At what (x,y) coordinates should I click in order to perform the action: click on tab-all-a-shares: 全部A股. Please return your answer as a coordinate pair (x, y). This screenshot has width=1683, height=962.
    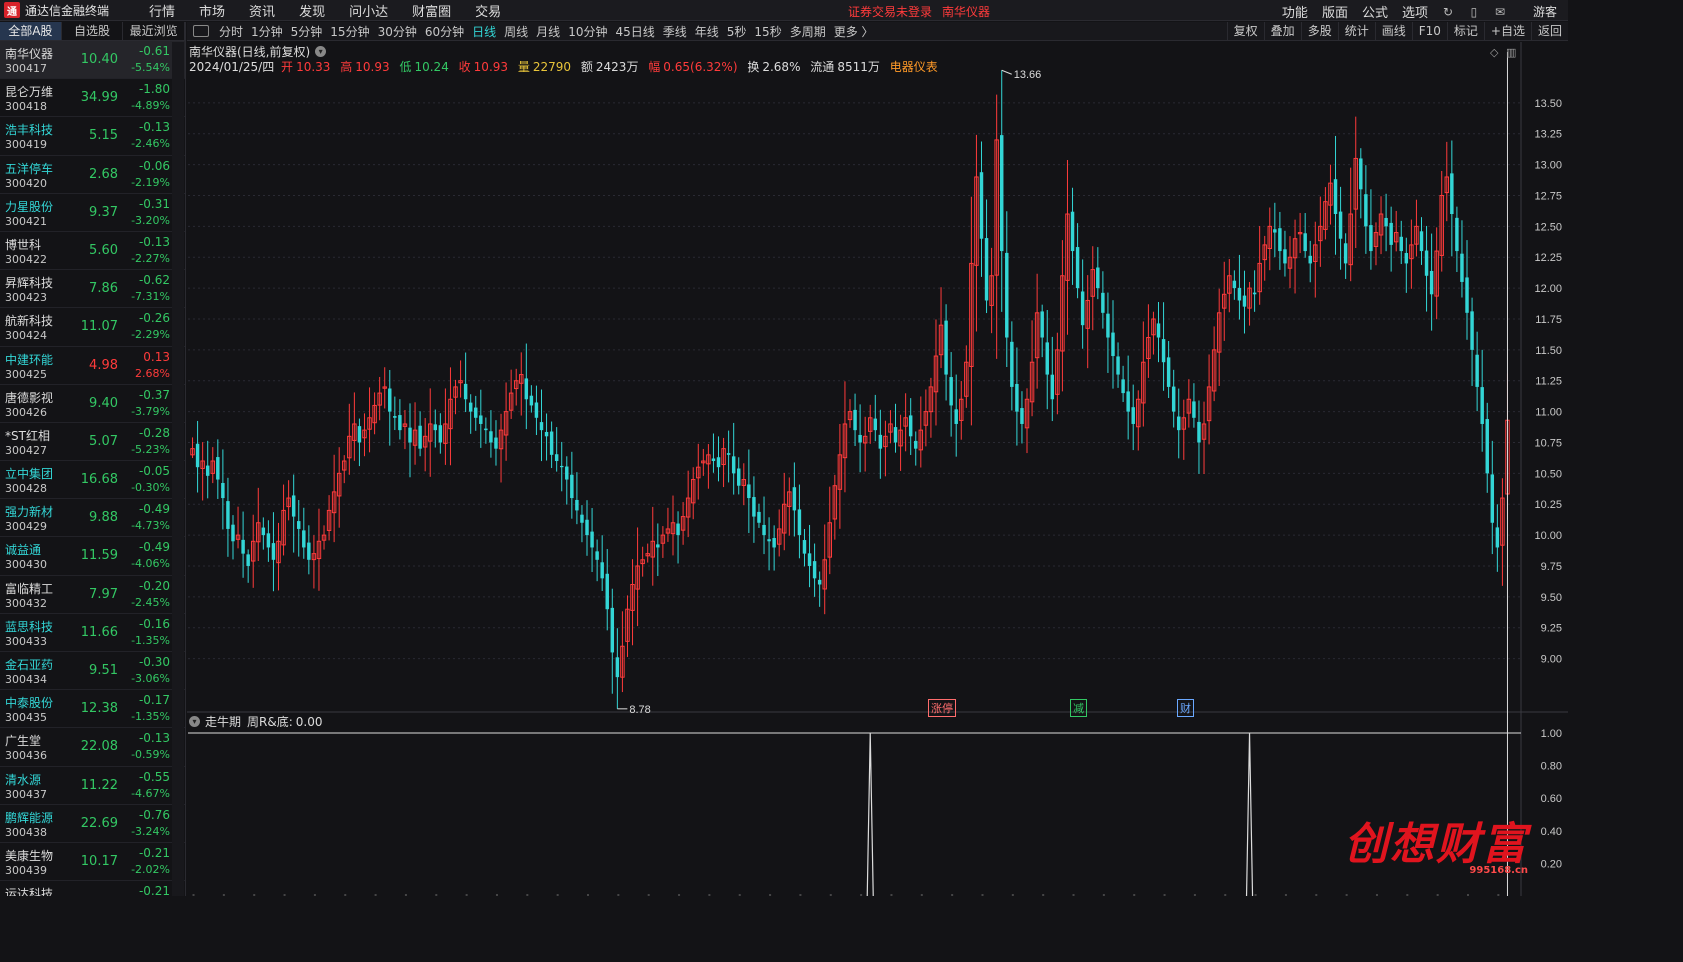
    Looking at the image, I should click on (31, 31).